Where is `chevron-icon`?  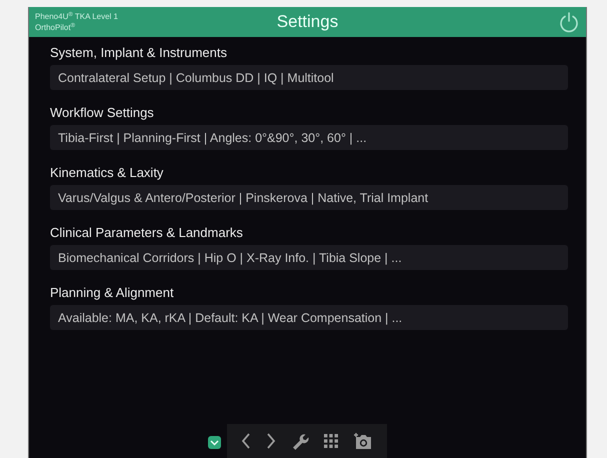
chevron-icon is located at coordinates (214, 443).